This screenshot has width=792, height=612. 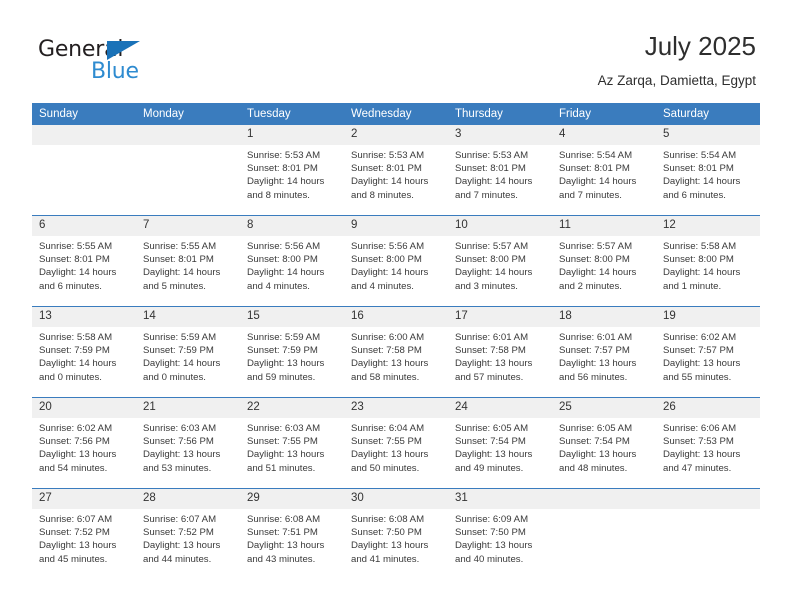 What do you see at coordinates (388, 155) in the screenshot?
I see `sunrise-text: Sunrise: 5:53 AM` at bounding box center [388, 155].